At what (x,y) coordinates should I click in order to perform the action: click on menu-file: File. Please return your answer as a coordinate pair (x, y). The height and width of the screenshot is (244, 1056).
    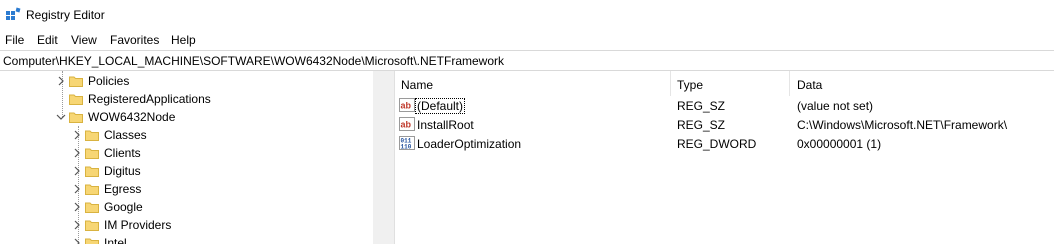
    Looking at the image, I should click on (14, 40).